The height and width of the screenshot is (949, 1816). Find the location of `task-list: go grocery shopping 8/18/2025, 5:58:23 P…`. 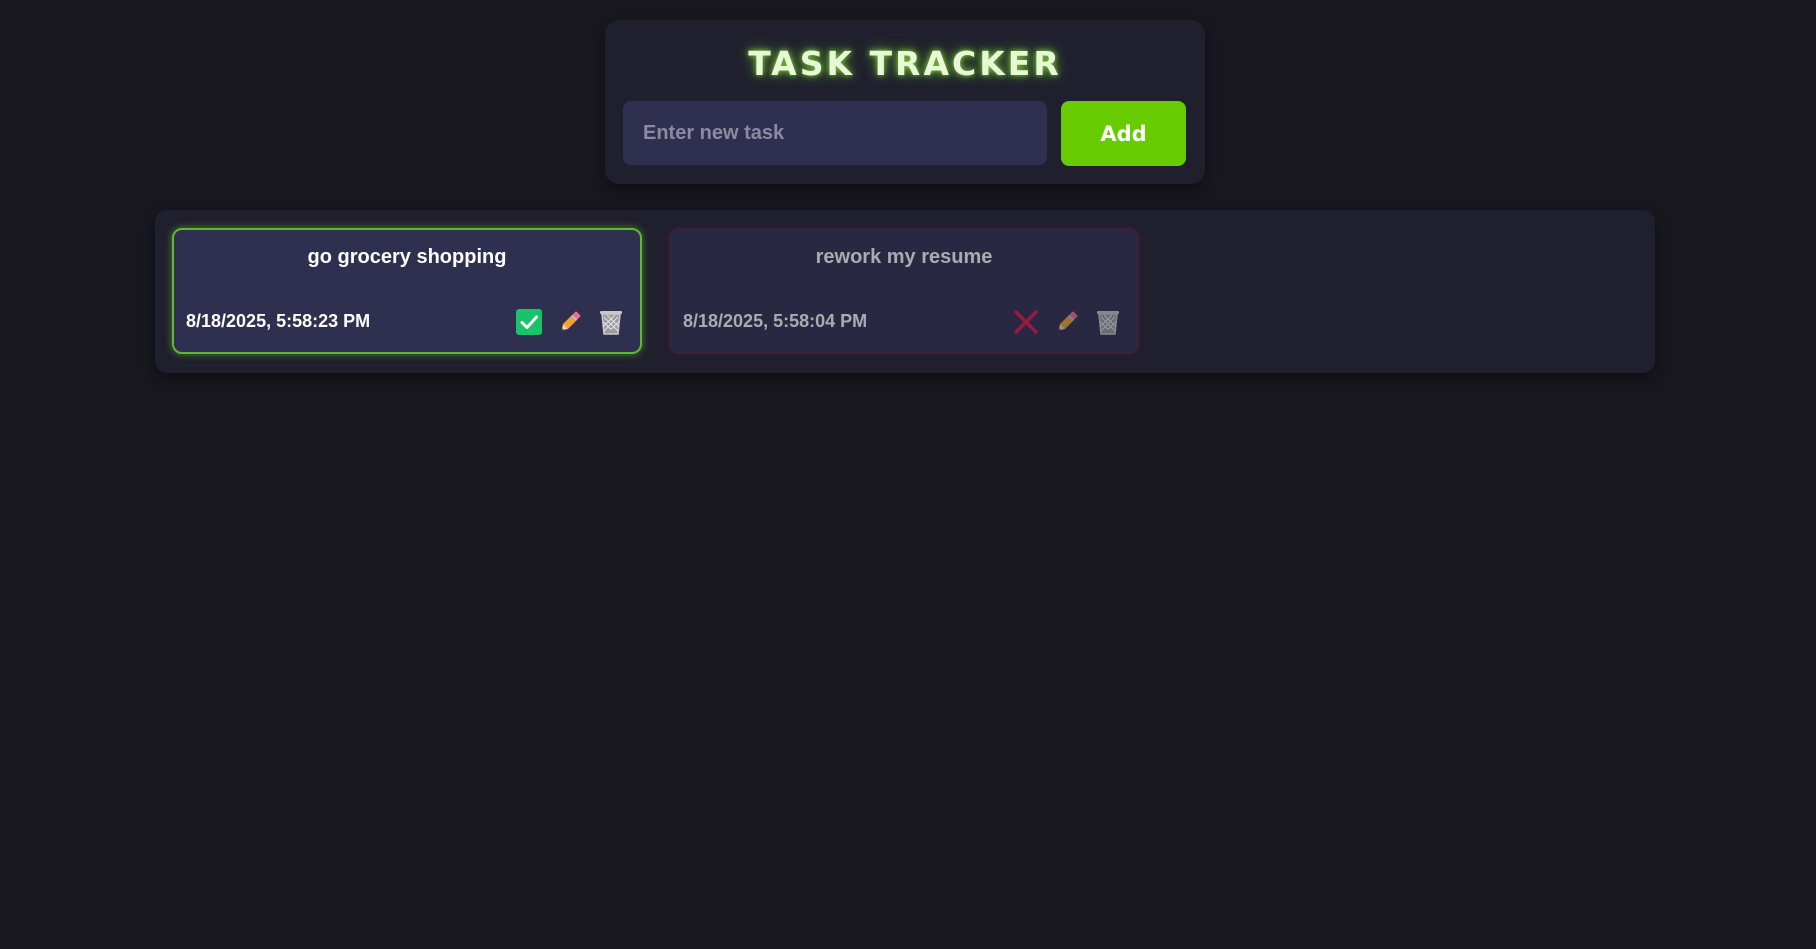

task-list: go grocery shopping 8/18/2025, 5:58:23 P… is located at coordinates (905, 291).